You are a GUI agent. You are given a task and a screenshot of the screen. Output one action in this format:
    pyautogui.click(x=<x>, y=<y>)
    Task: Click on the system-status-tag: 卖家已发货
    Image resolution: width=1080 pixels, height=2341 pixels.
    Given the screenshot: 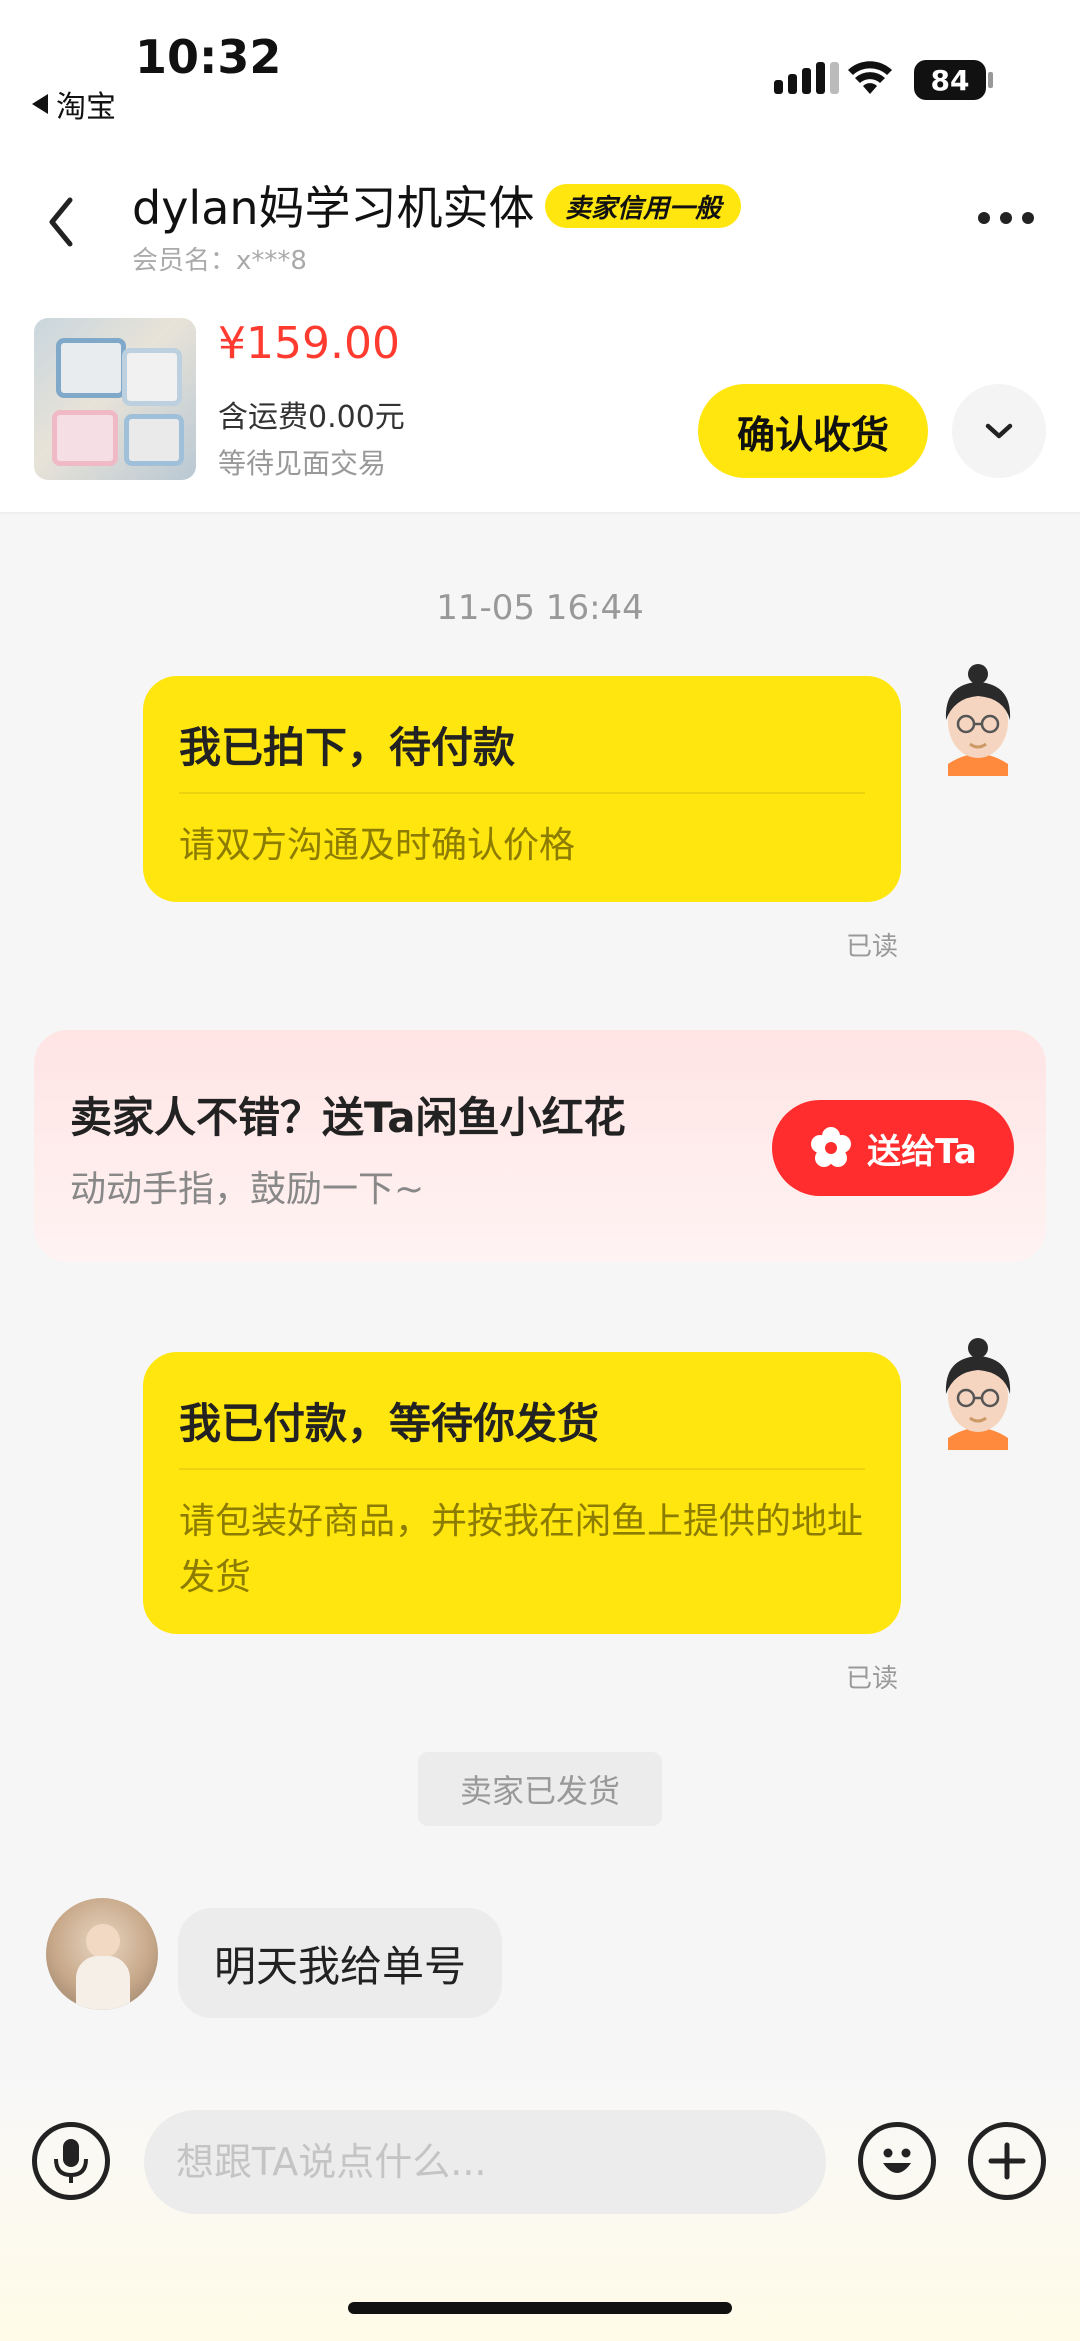 What is the action you would take?
    pyautogui.click(x=540, y=1789)
    